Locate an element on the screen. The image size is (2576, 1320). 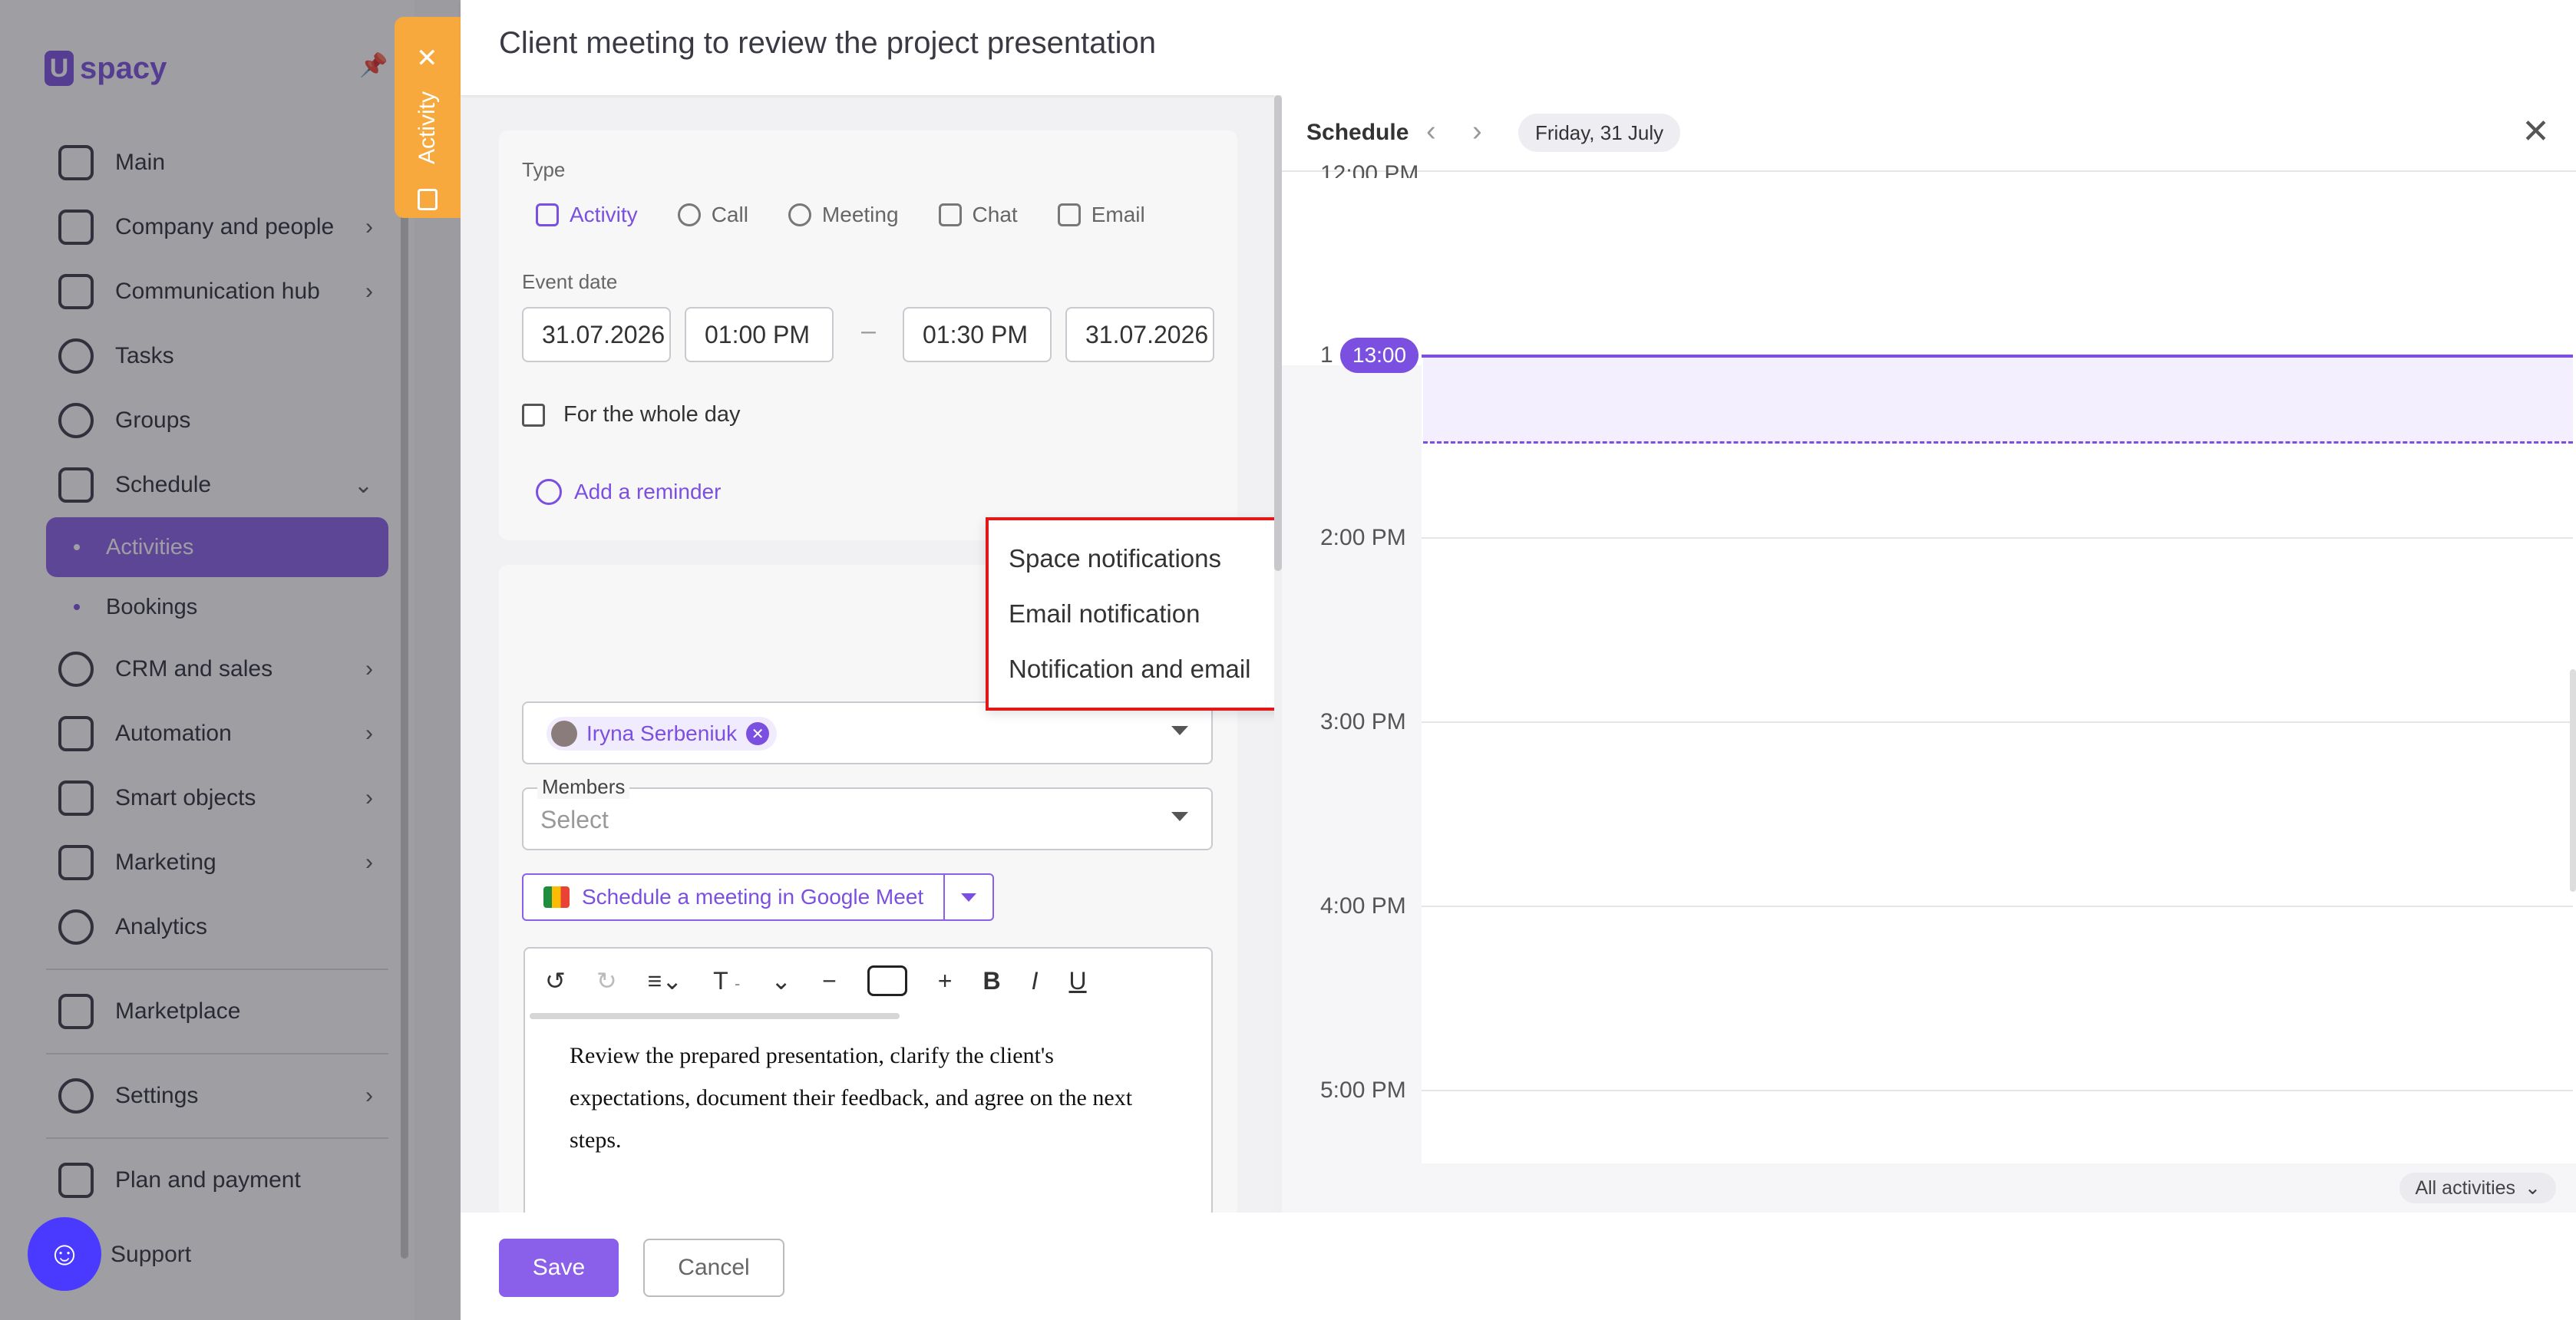
time-label: 5:00 PM is located at coordinates (1363, 1090).